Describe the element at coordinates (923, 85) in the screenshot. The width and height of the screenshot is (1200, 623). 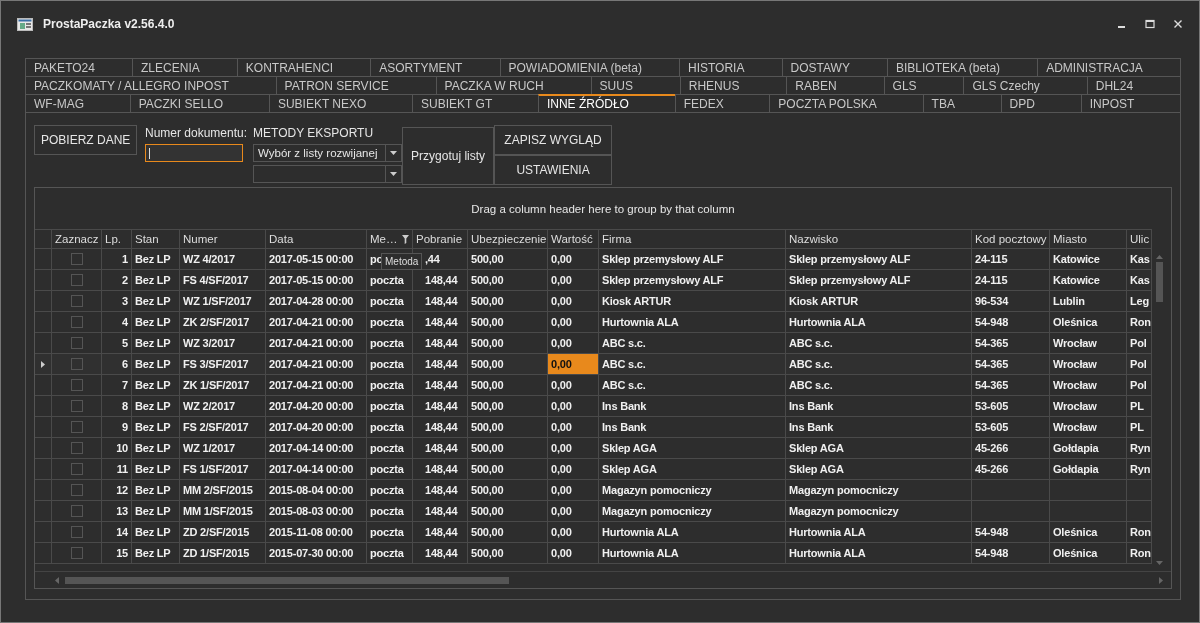
I see `tab: GLS` at that location.